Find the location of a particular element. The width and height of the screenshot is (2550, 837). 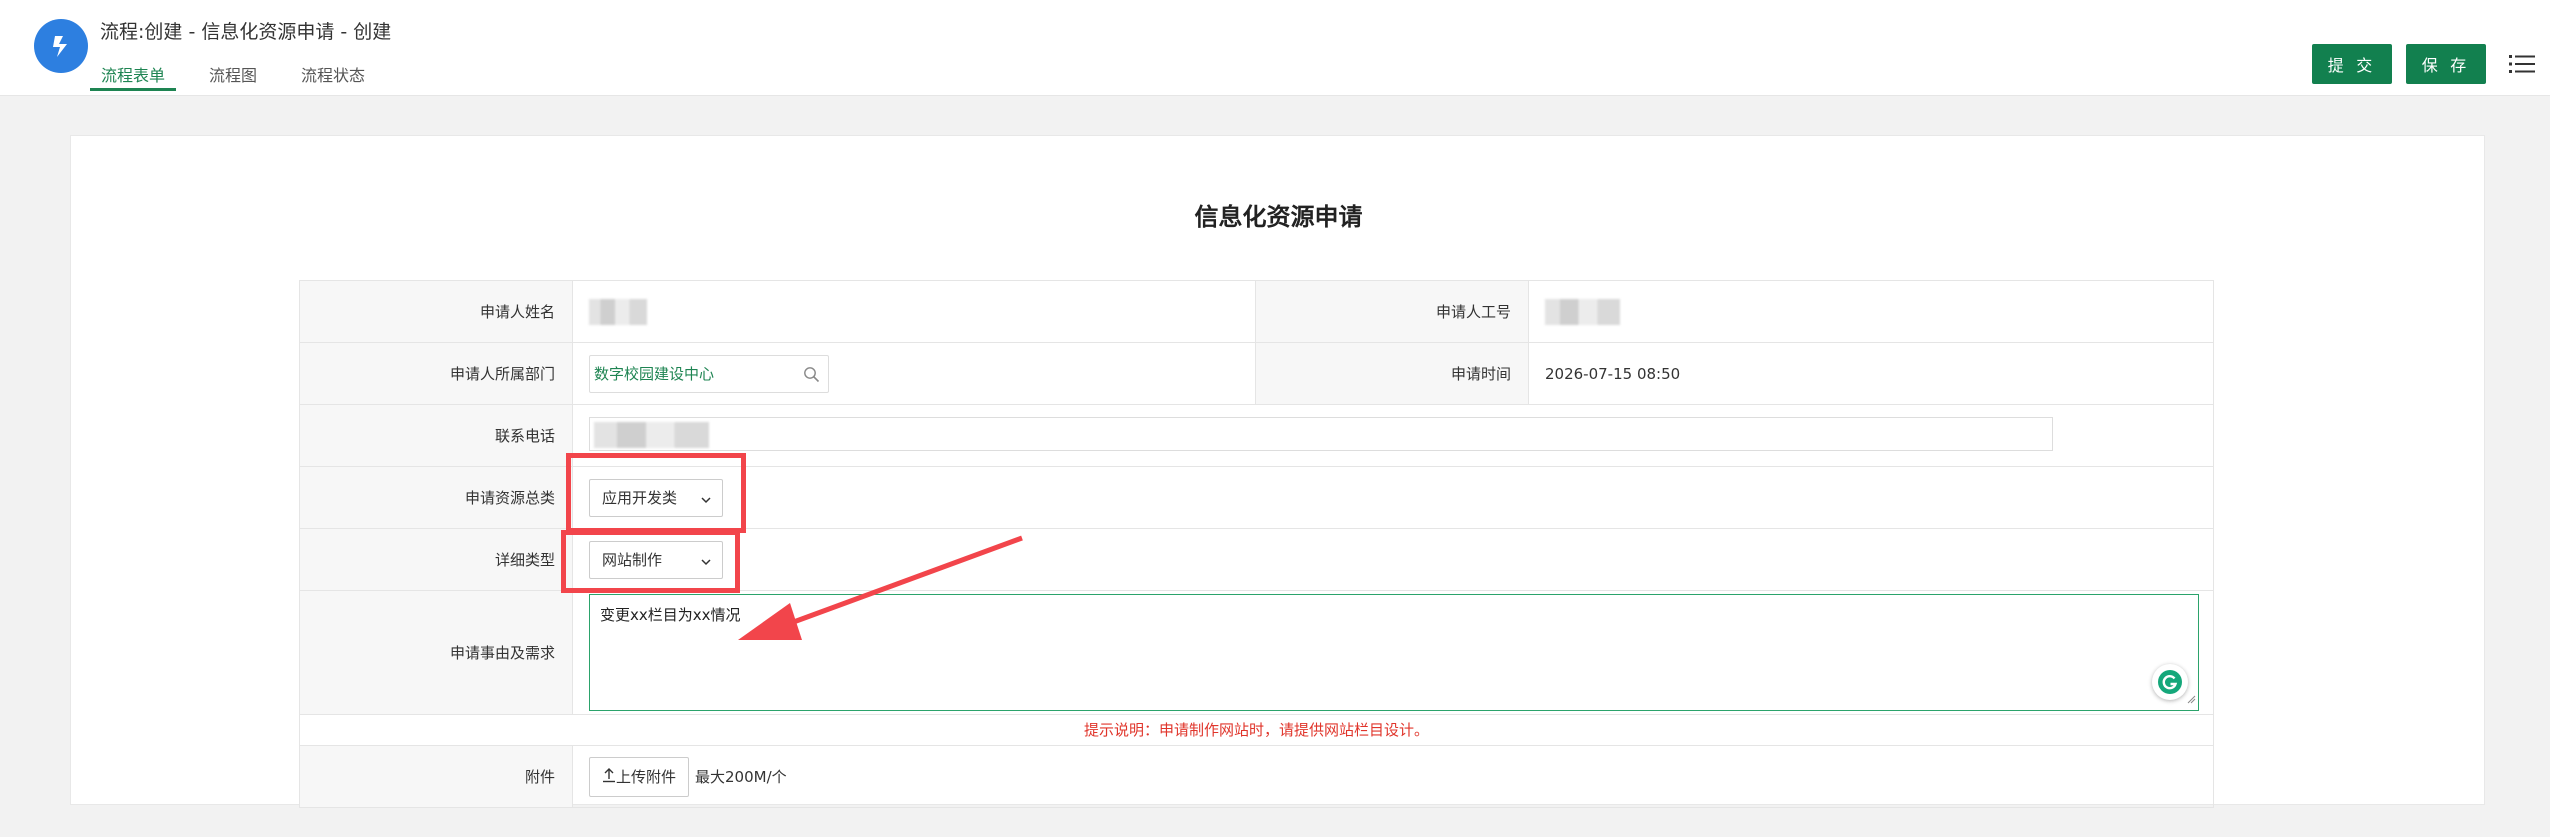

applicant-id-label: 申请人工号 is located at coordinates (1392, 311).